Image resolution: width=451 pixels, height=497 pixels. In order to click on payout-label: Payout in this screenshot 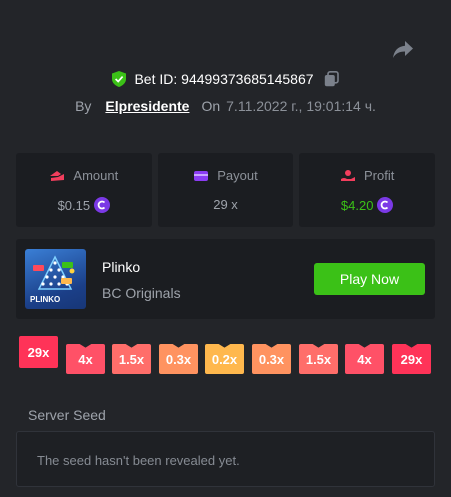, I will do `click(237, 175)`.